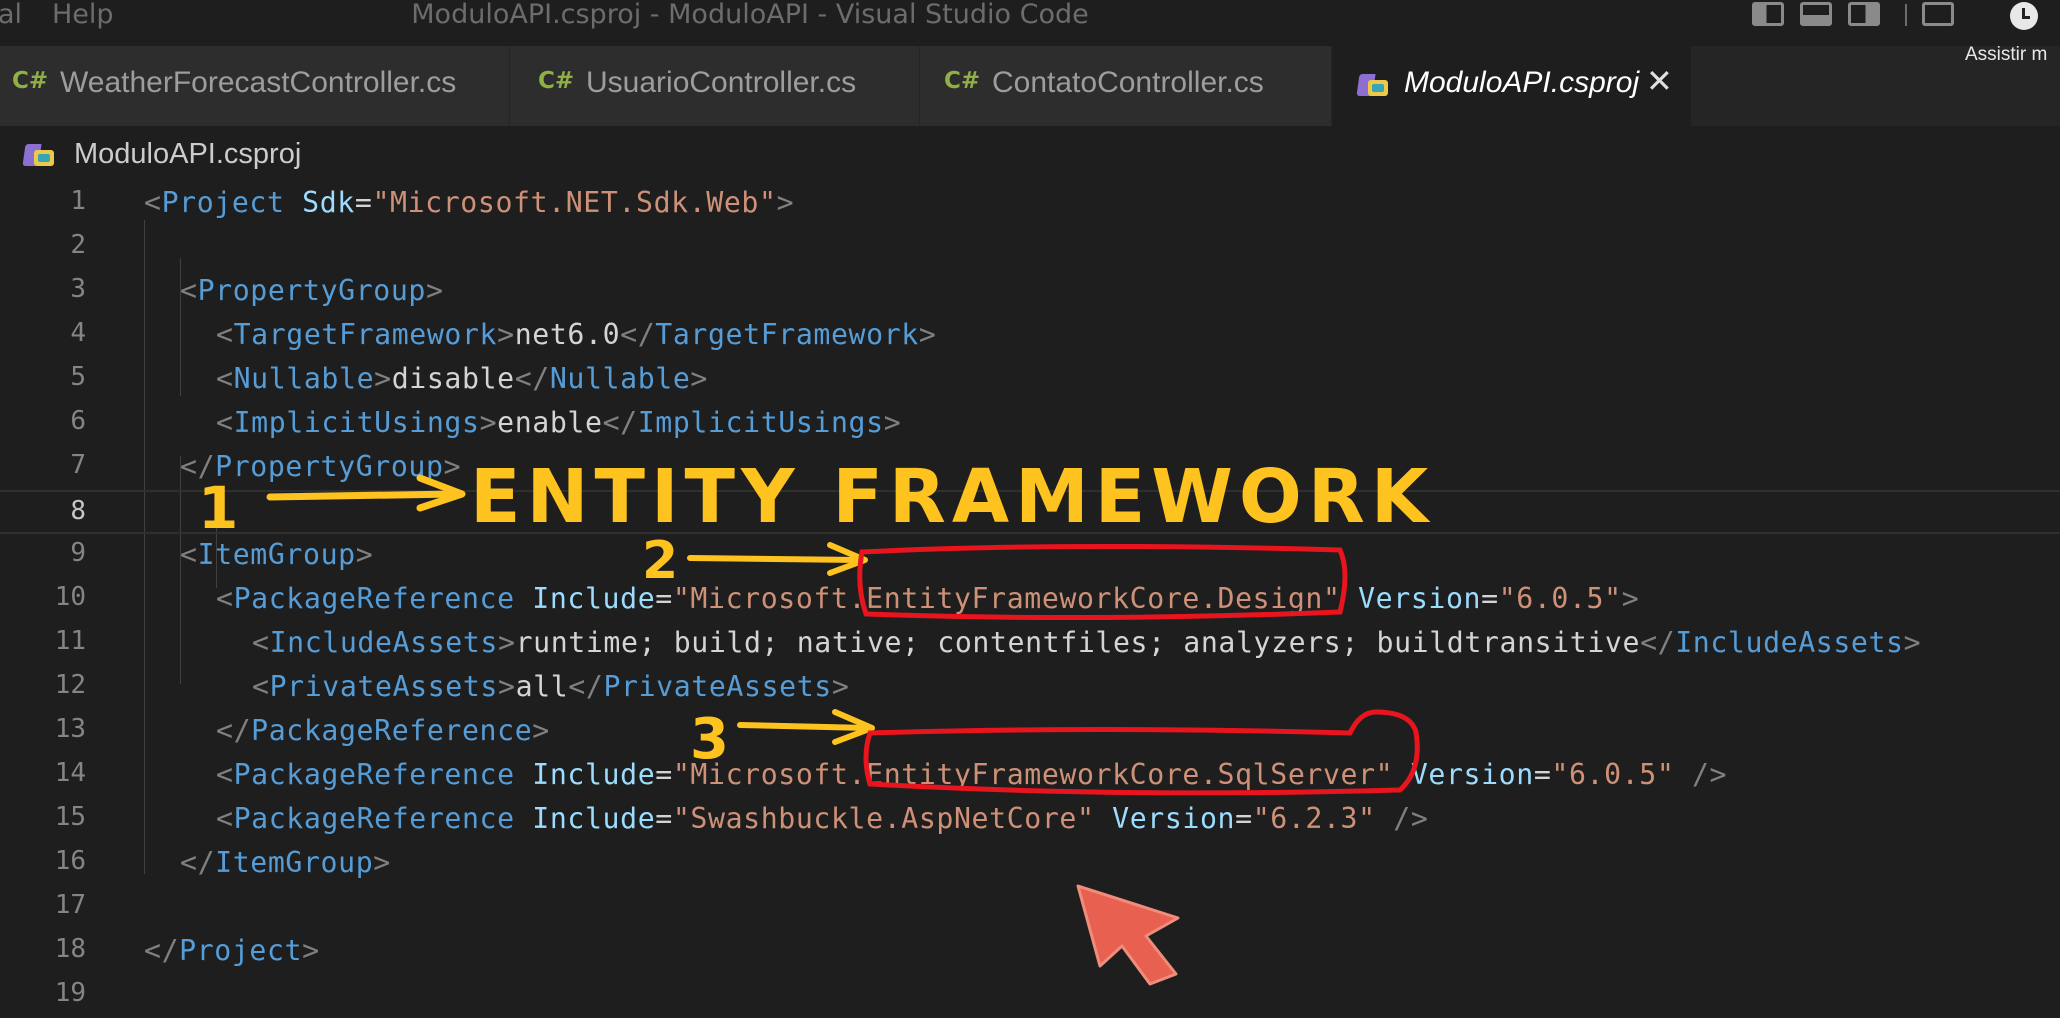 Image resolution: width=2060 pixels, height=1018 pixels. I want to click on code-line: 3 <PropertyGroup>, so click(1030, 292).